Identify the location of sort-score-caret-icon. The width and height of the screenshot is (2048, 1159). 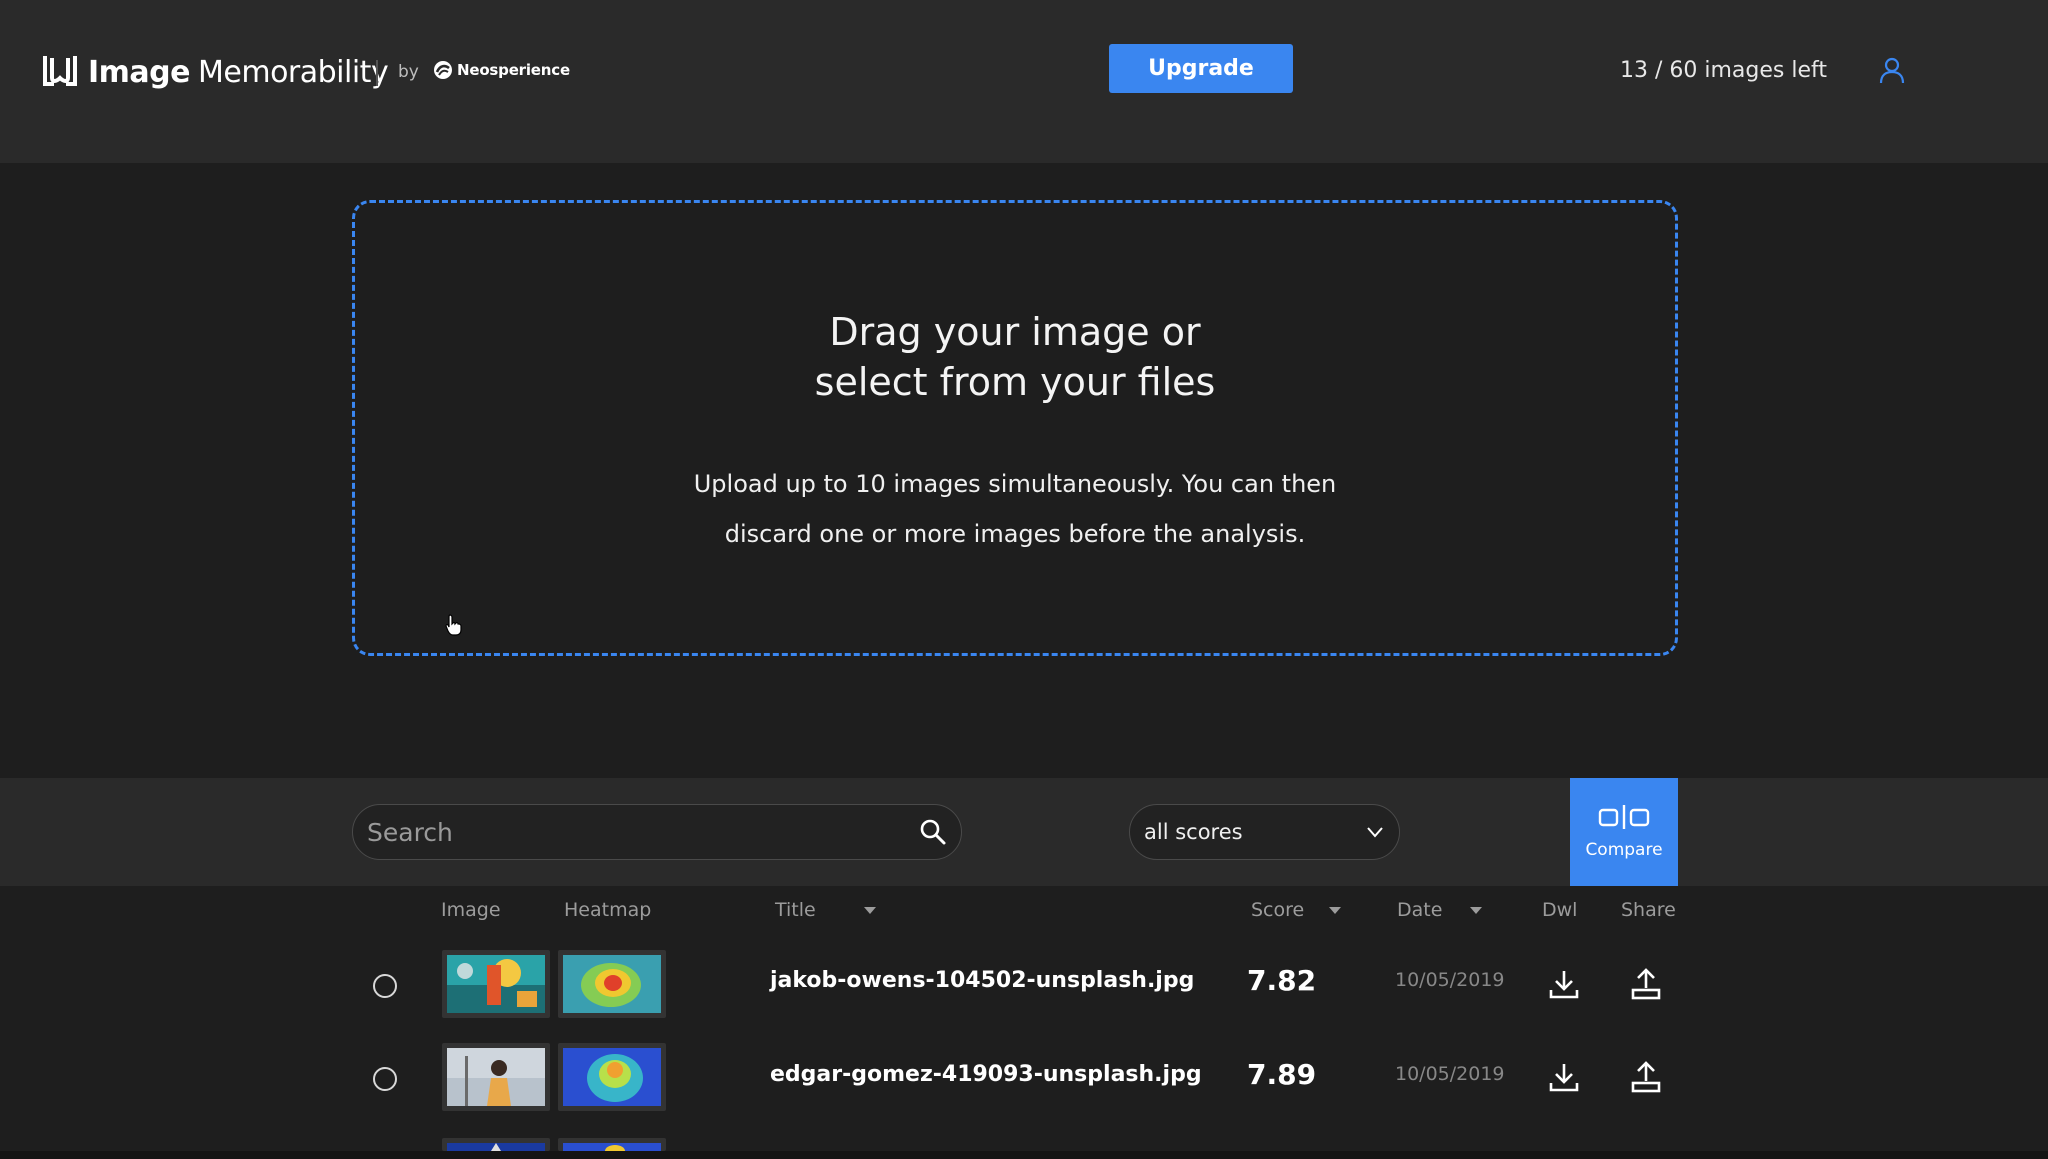
(1335, 911).